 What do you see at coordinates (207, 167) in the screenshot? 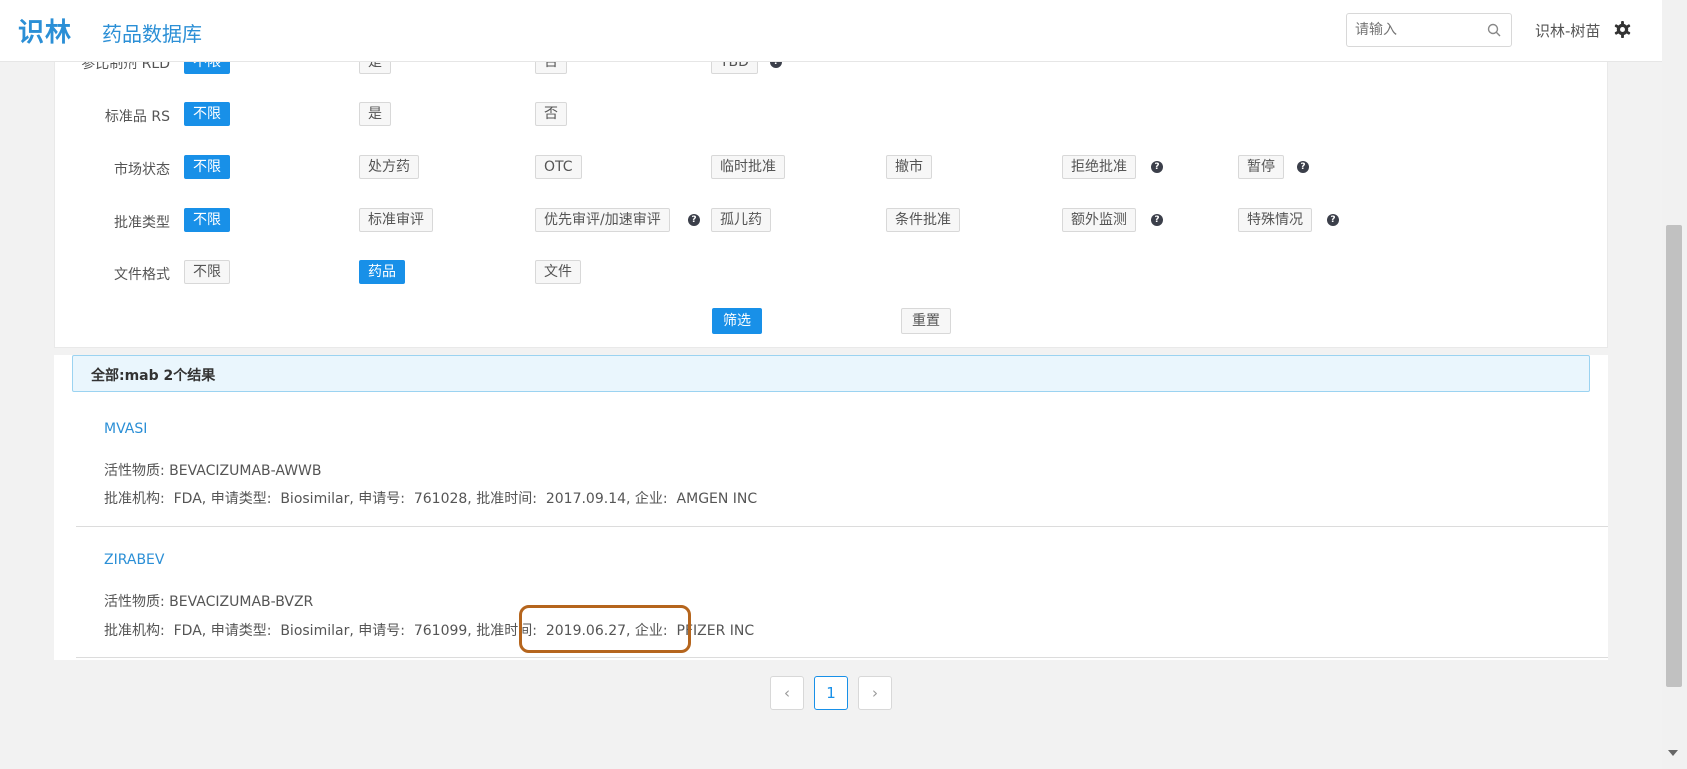
I see `filter-market-any: 不限` at bounding box center [207, 167].